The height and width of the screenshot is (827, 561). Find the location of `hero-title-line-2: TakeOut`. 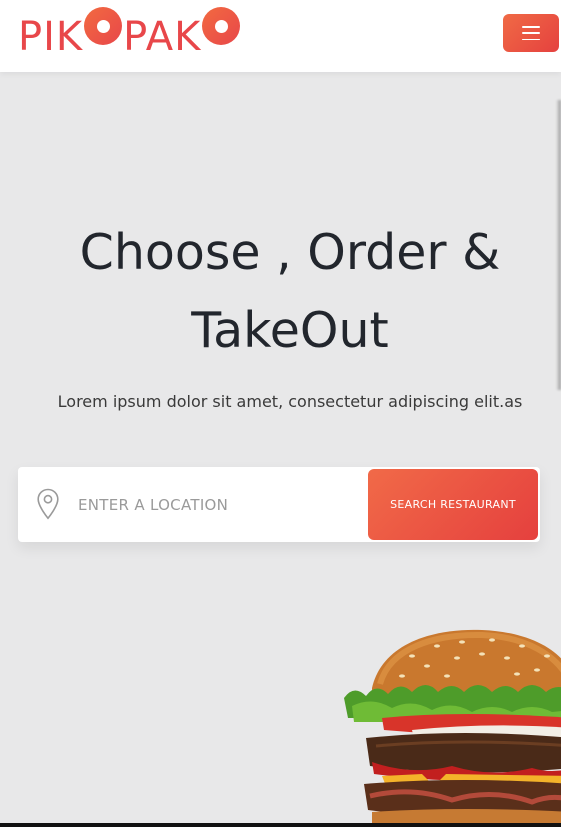

hero-title-line-2: TakeOut is located at coordinates (290, 330).